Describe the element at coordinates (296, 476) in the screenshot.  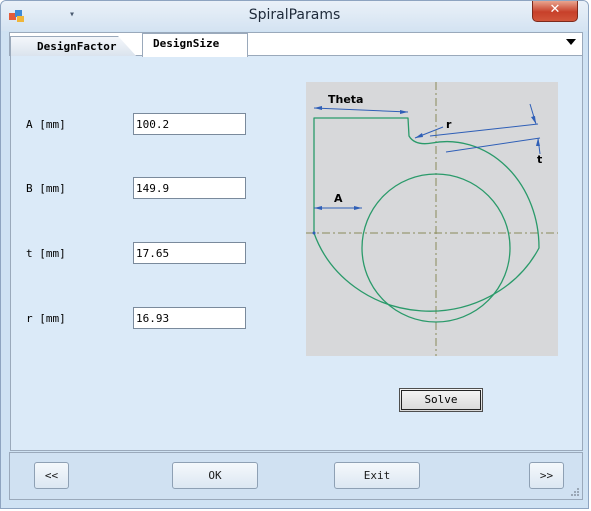
I see `footer-bar: << OK Exit >>` at that location.